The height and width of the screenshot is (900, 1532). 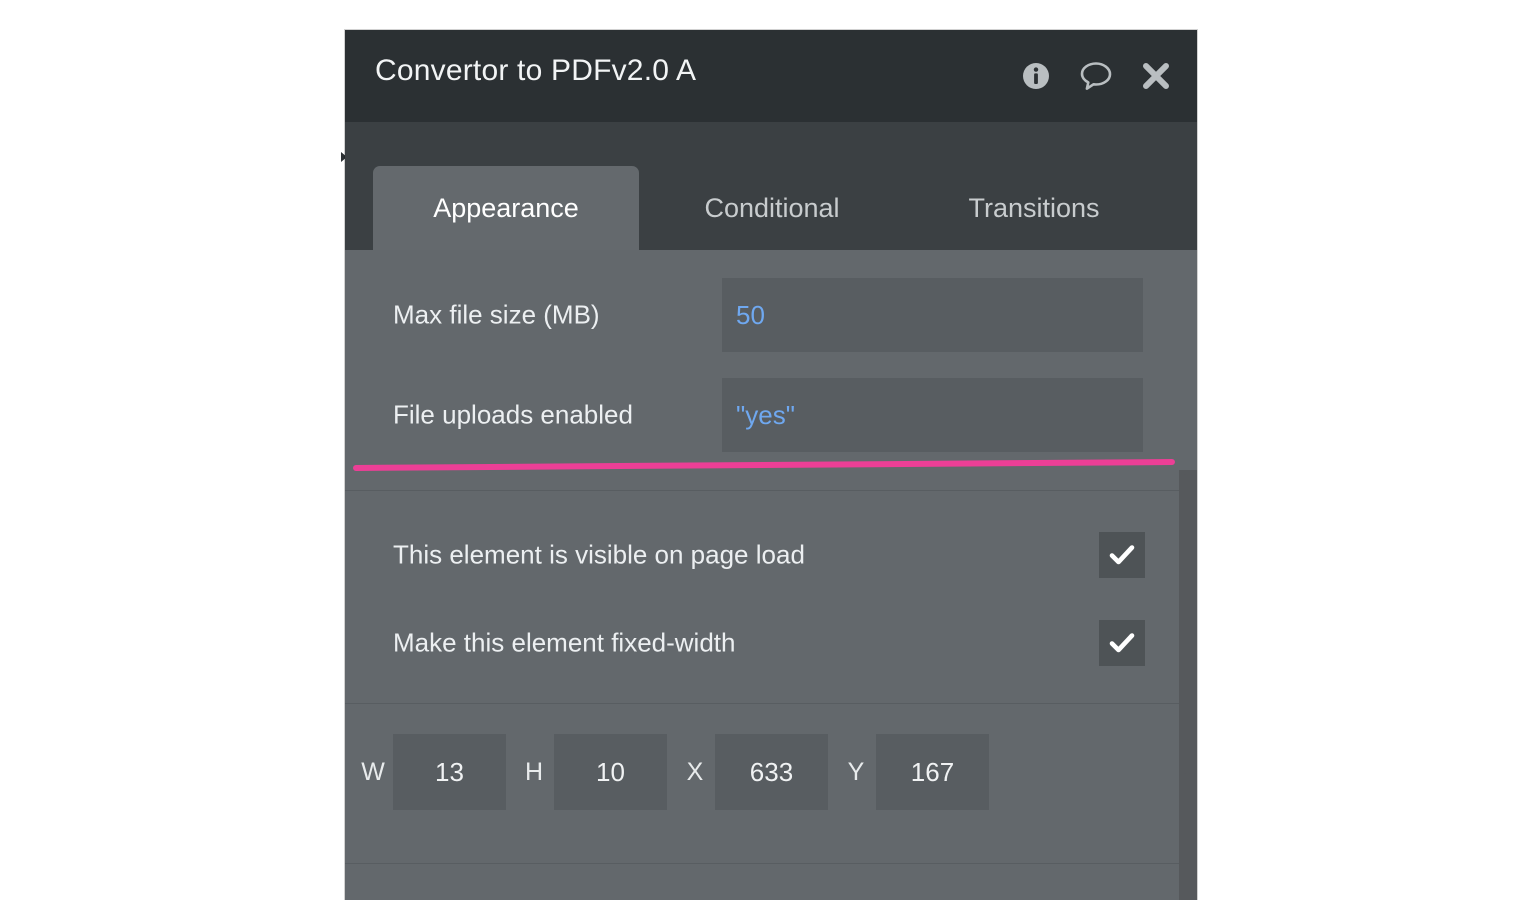 I want to click on field-row-file-uploads-enabled: File uploads enabled "yes", so click(x=771, y=415).